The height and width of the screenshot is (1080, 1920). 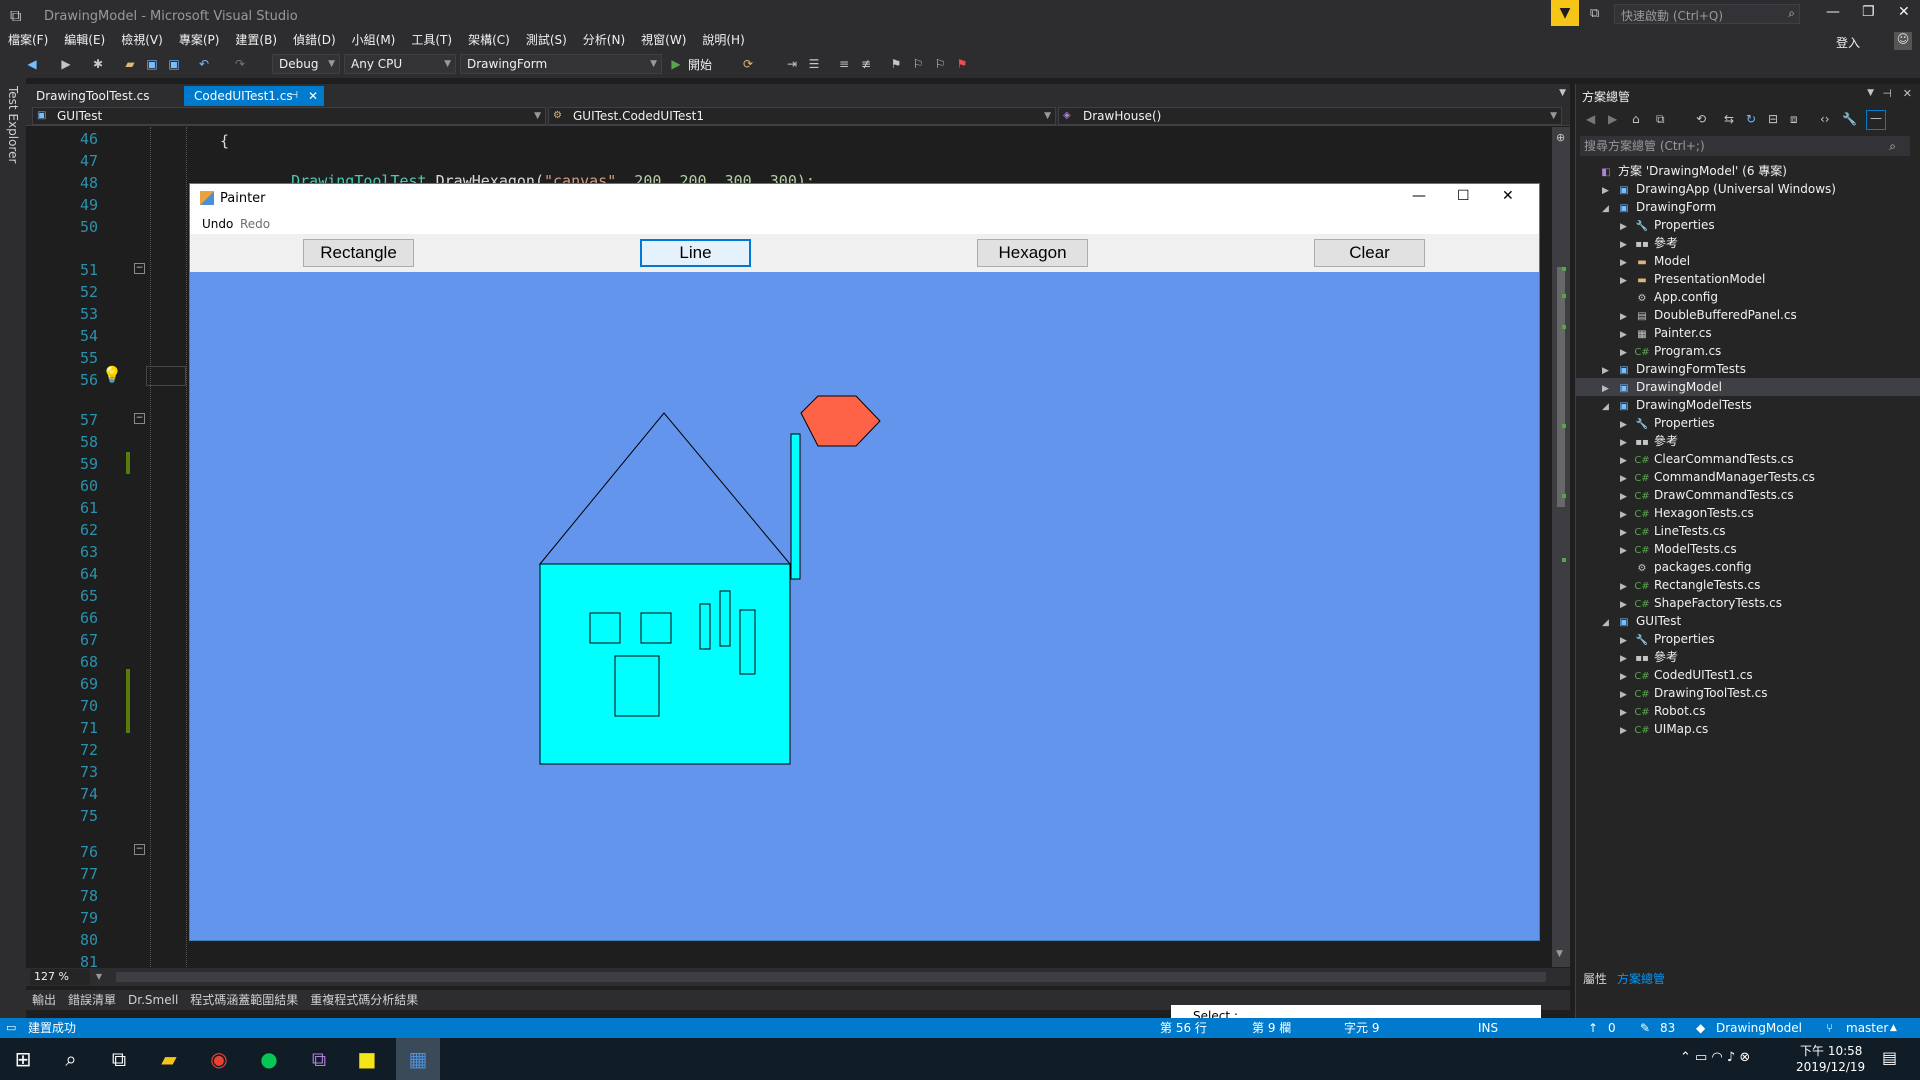 I want to click on task-view-icon: ⧉, so click(x=119, y=1059).